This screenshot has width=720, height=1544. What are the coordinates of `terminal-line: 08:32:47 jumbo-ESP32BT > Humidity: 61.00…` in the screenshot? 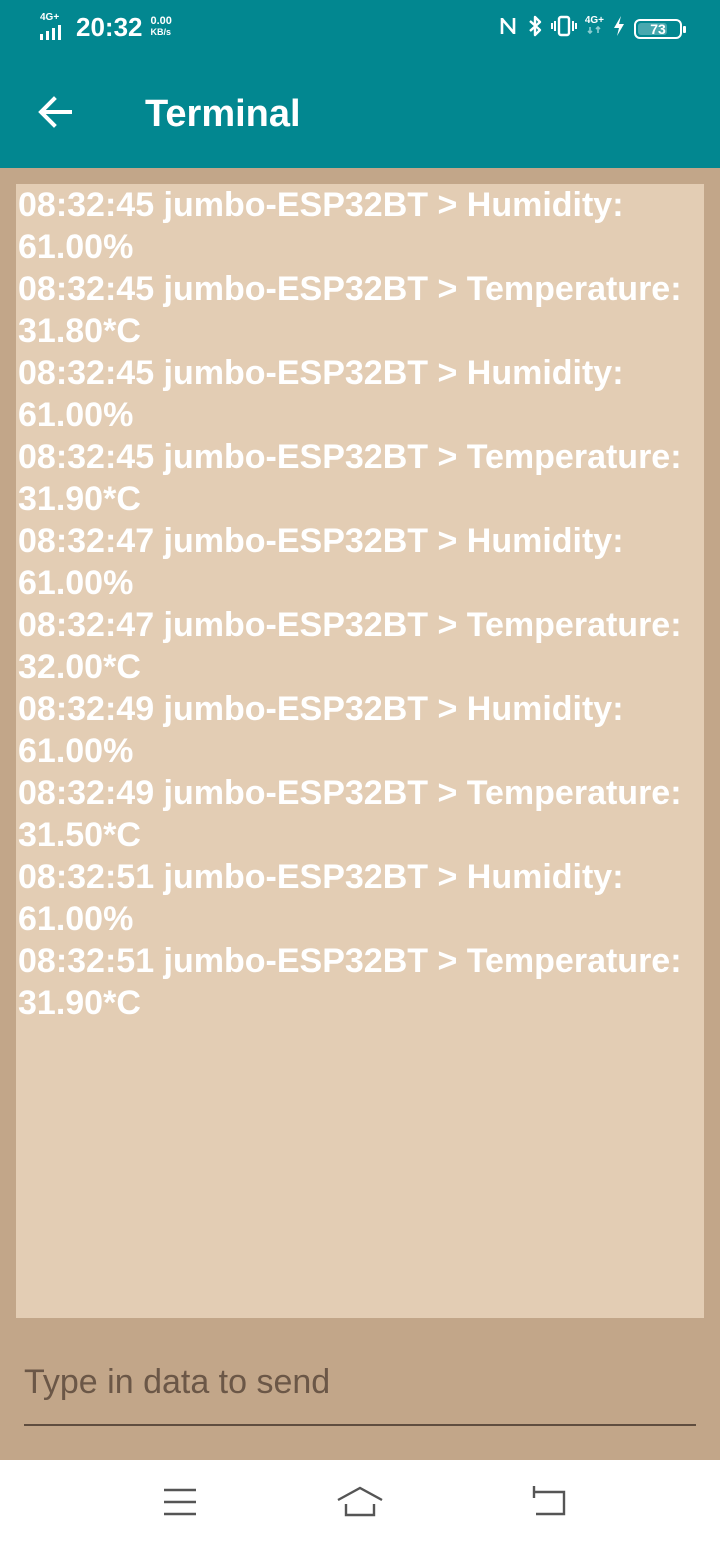 It's located at (321, 562).